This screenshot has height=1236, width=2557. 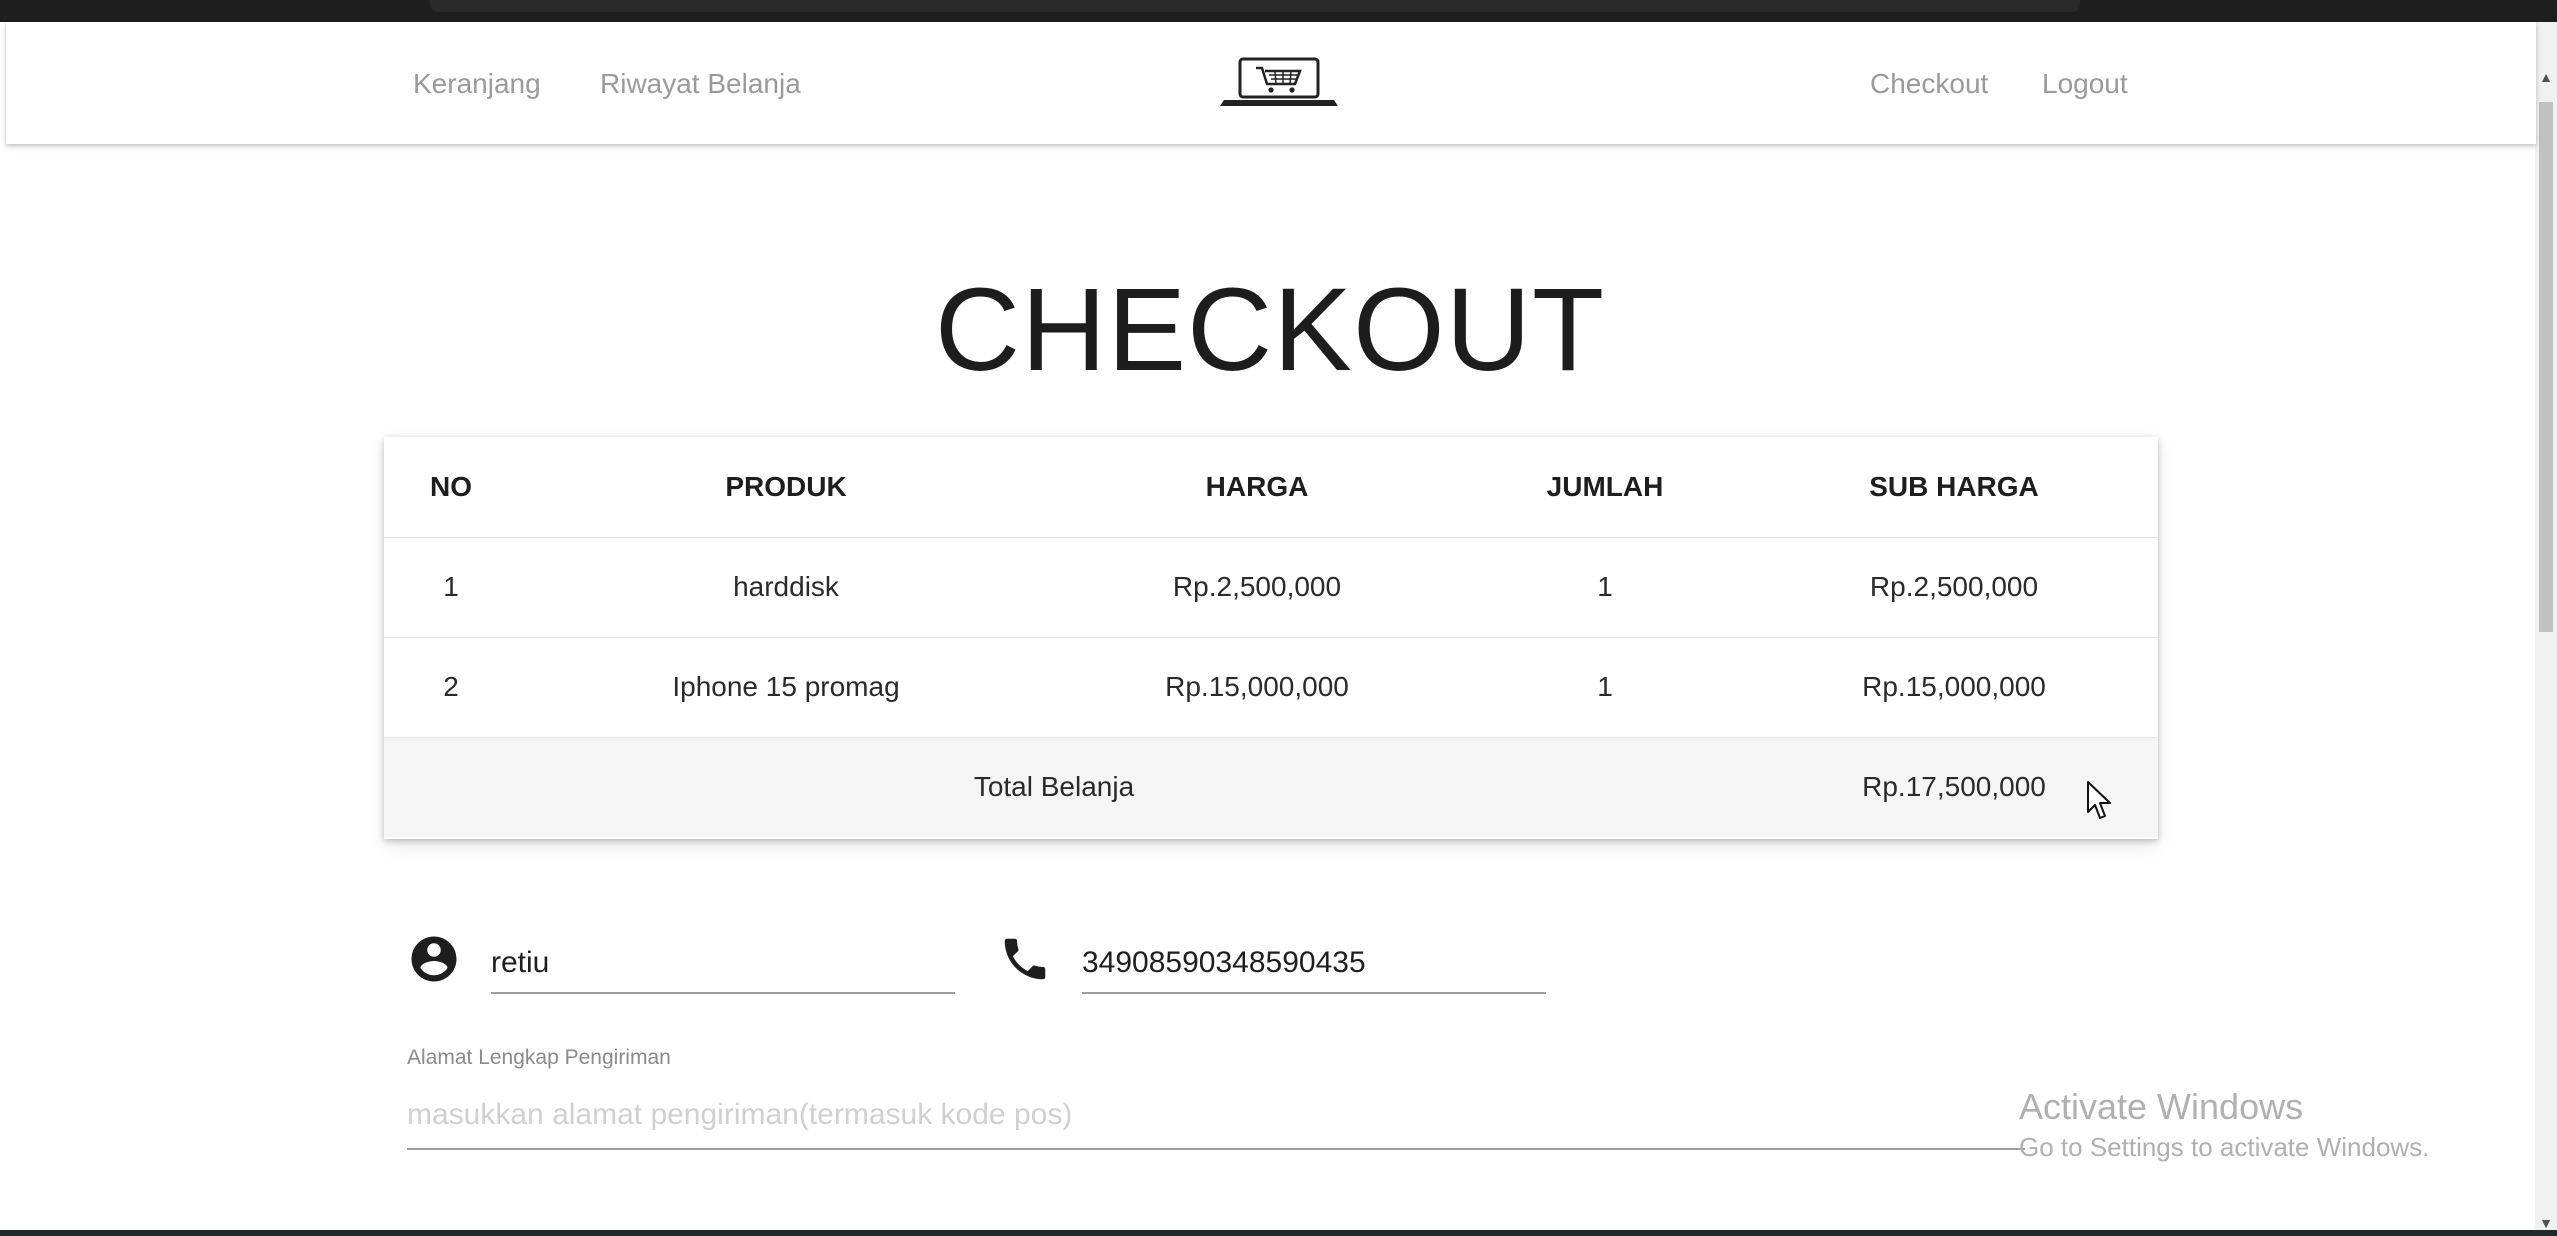 What do you see at coordinates (2546, 367) in the screenshot?
I see `scrollbar-thumb` at bounding box center [2546, 367].